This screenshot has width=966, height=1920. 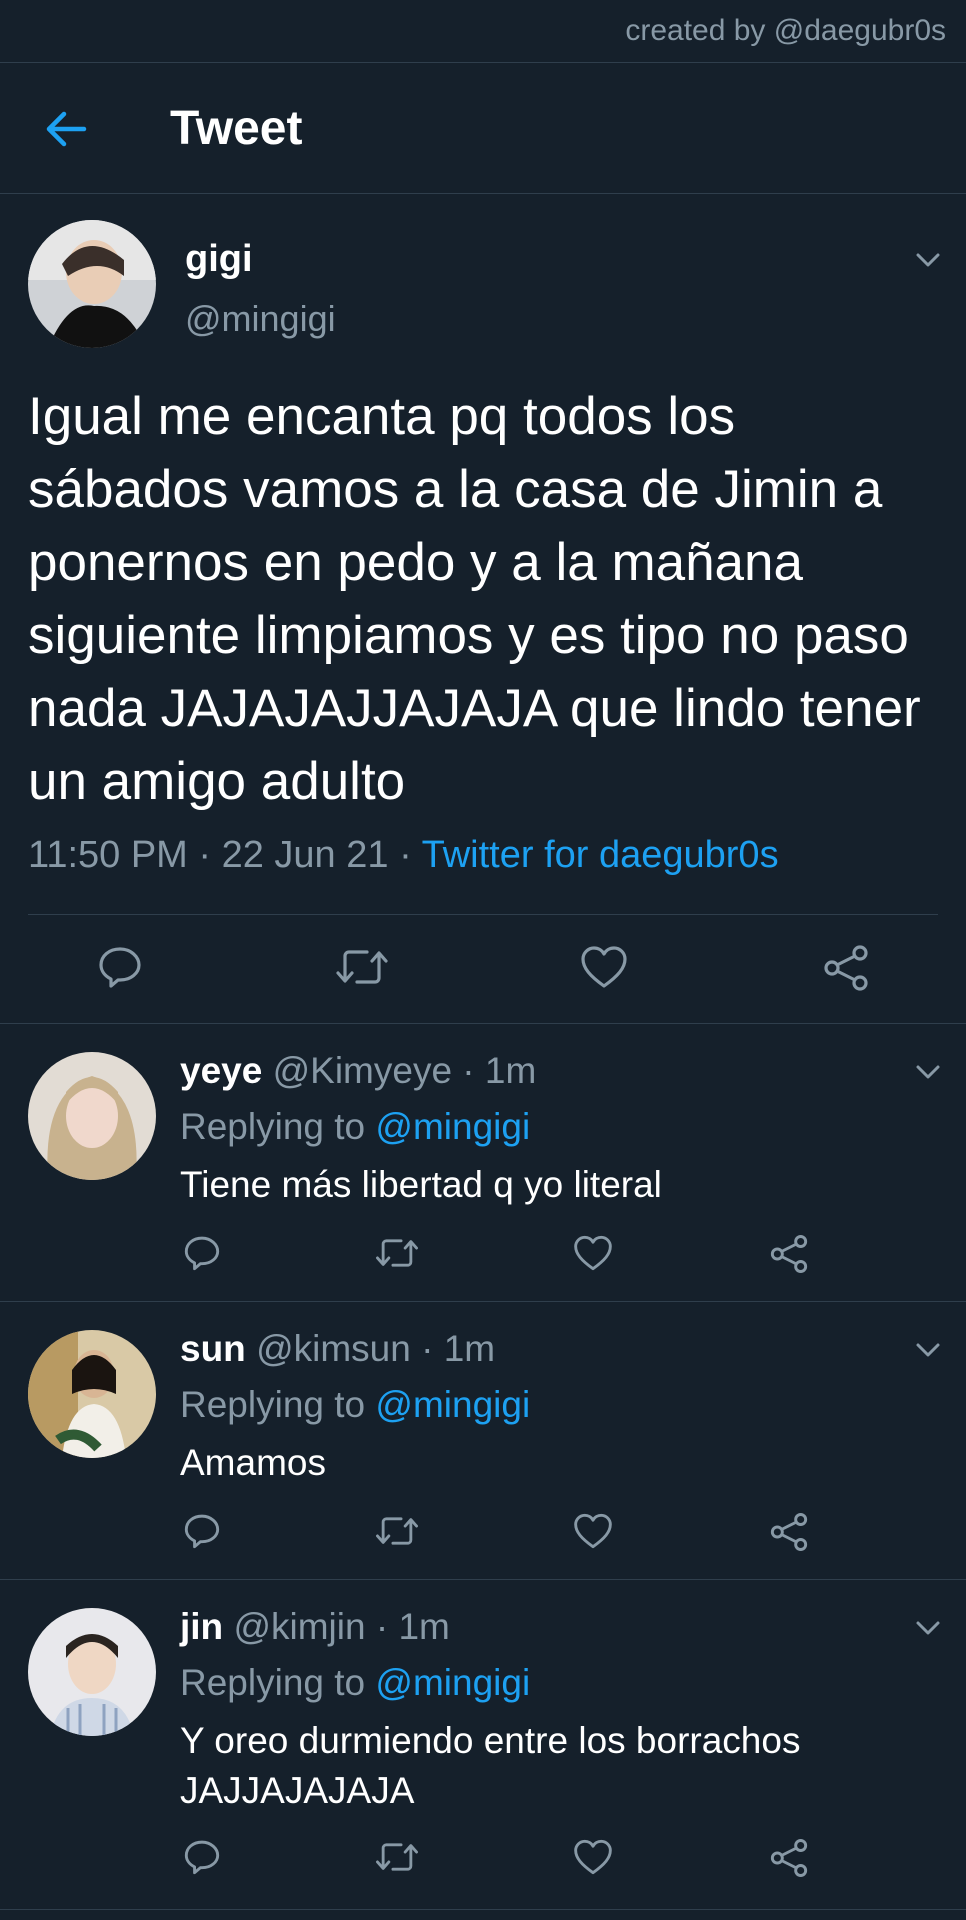 I want to click on reply-header: sun @kimsun · 1m, so click(x=337, y=1349).